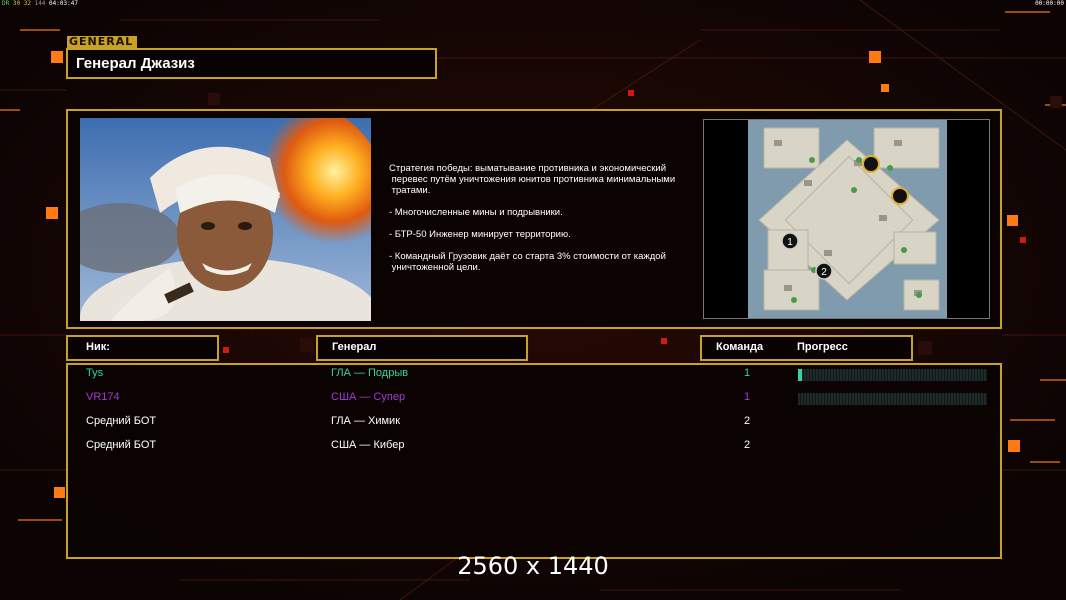 The height and width of the screenshot is (600, 1066). Describe the element at coordinates (476, 212) in the screenshot. I see `description-line: - Многочисленные мины и подрывники.` at that location.